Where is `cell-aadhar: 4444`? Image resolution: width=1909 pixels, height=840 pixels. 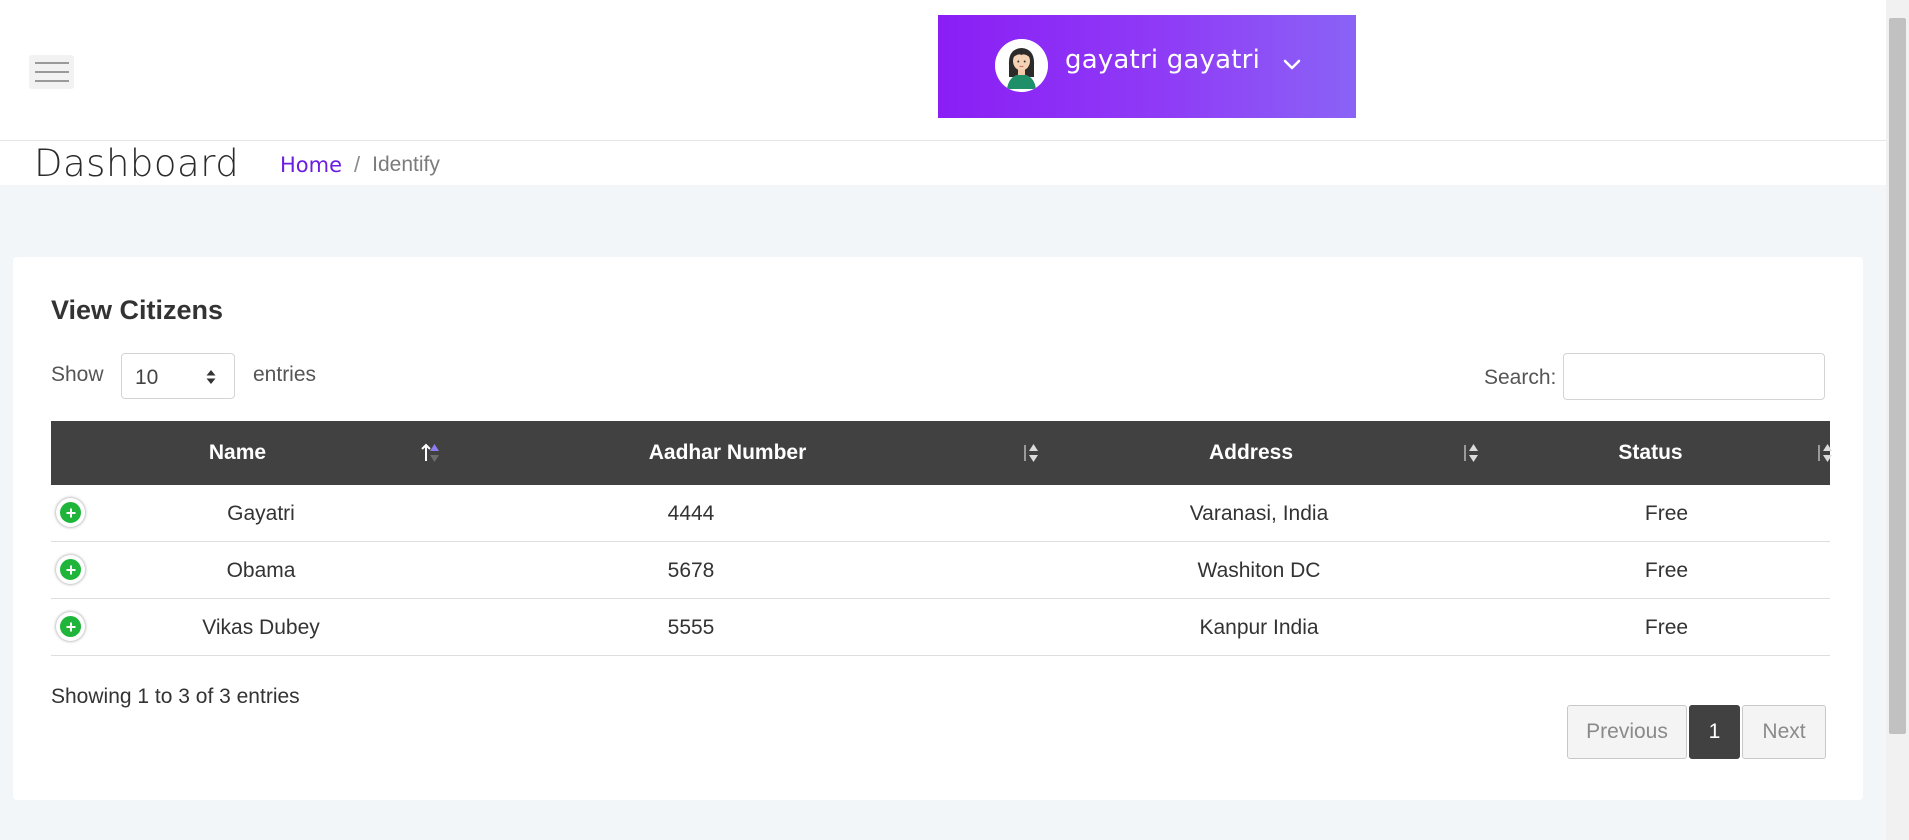
cell-aadhar: 4444 is located at coordinates (691, 513).